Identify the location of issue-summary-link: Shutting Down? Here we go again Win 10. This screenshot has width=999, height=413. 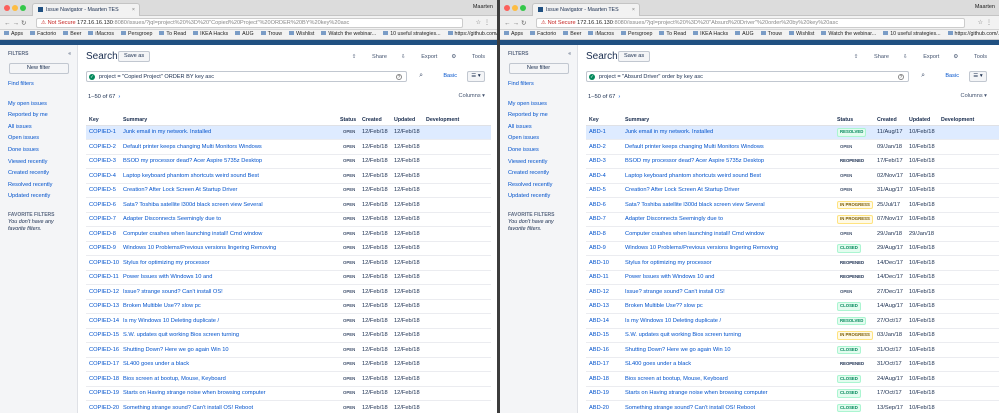
(228, 350).